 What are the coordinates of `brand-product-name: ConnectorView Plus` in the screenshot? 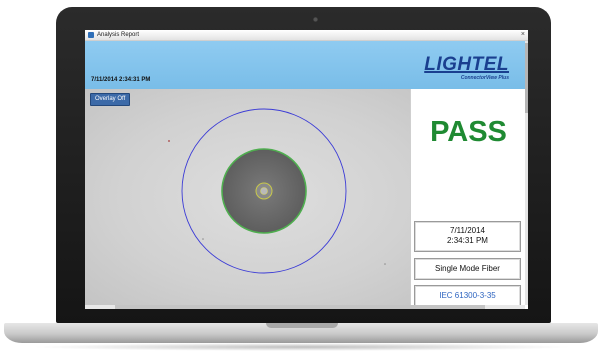 It's located at (484, 78).